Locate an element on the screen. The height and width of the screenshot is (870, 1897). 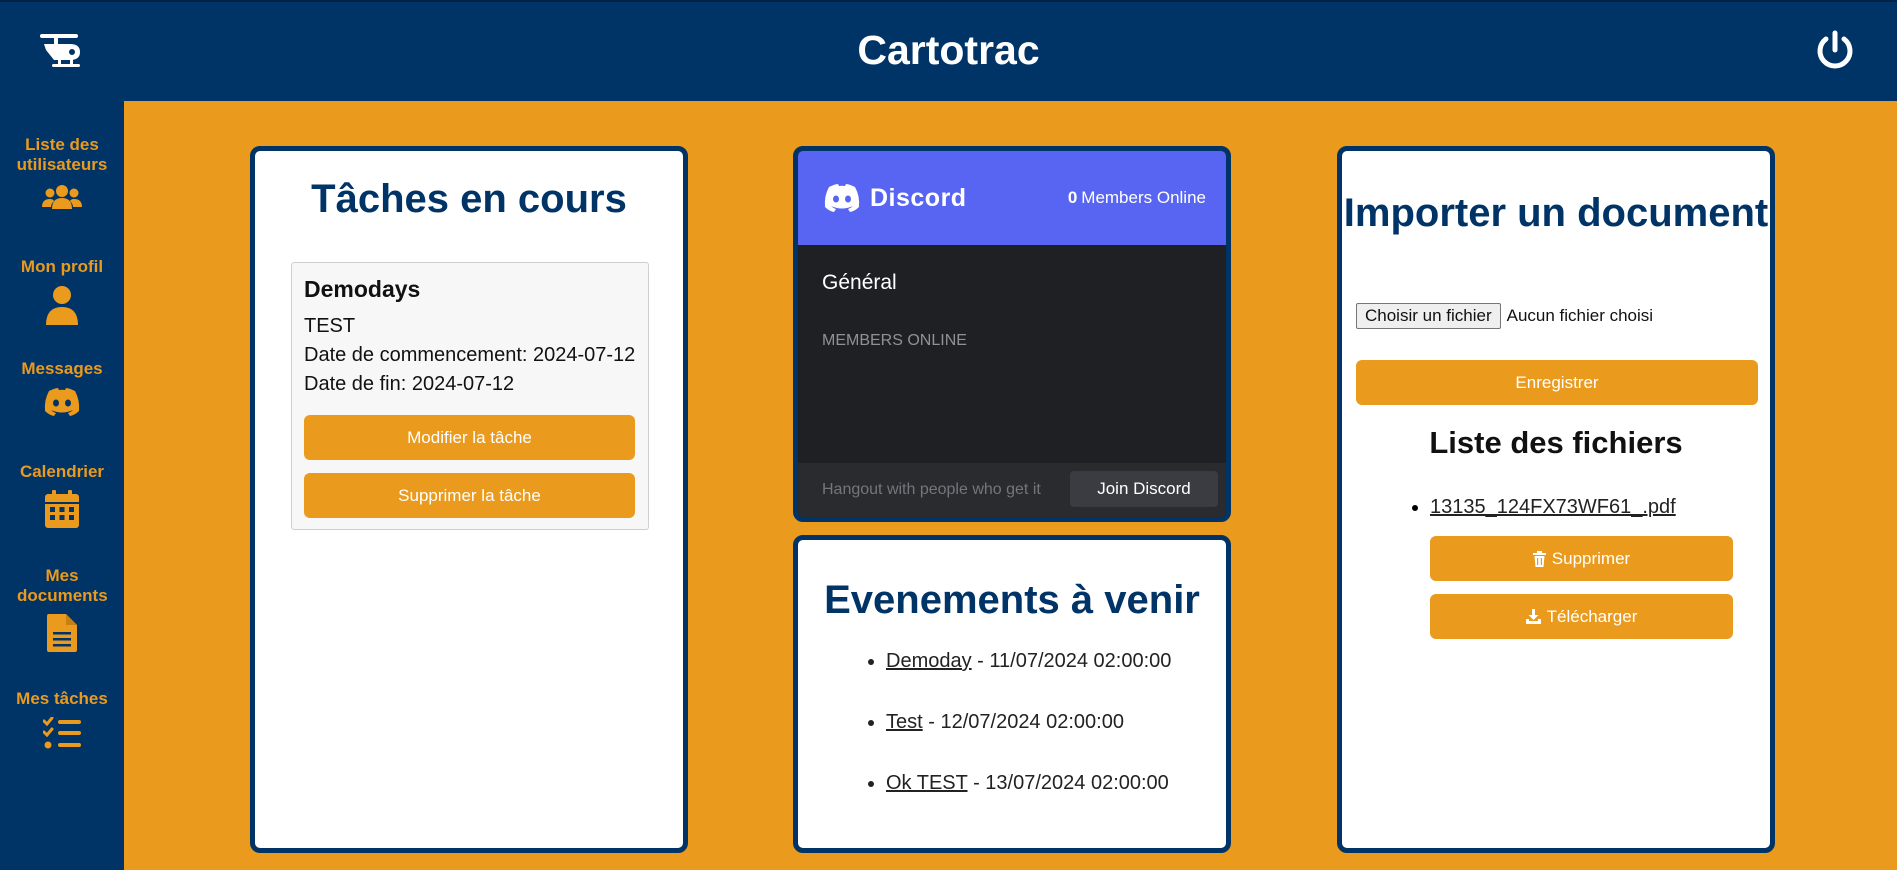
sidebar-item-messages: Messages is located at coordinates (62, 388).